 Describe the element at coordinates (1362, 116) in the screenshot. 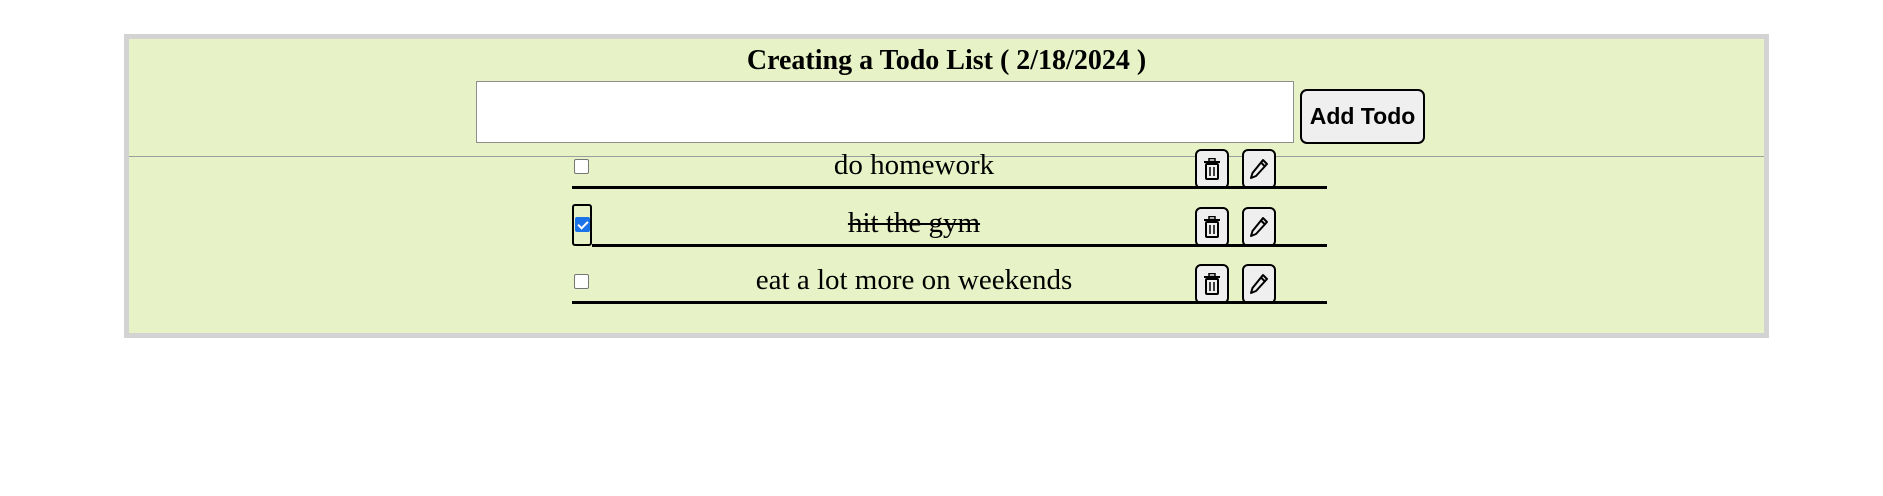

I see `add-todo-button: Add Todo` at that location.